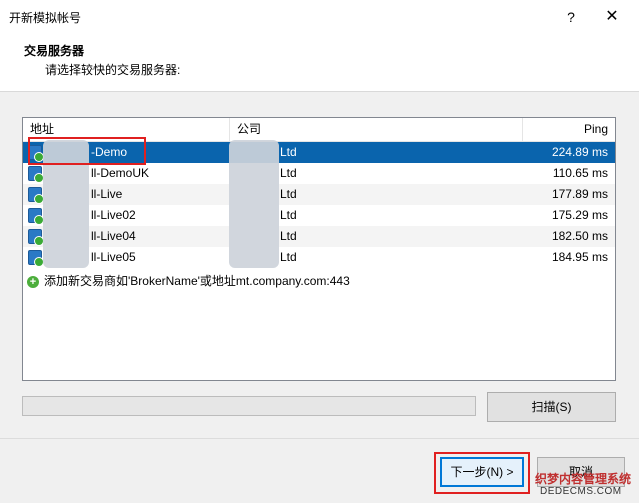 The width and height of the screenshot is (639, 503). What do you see at coordinates (583, 479) in the screenshot?
I see `watermark-text: 织梦内容管理系统` at bounding box center [583, 479].